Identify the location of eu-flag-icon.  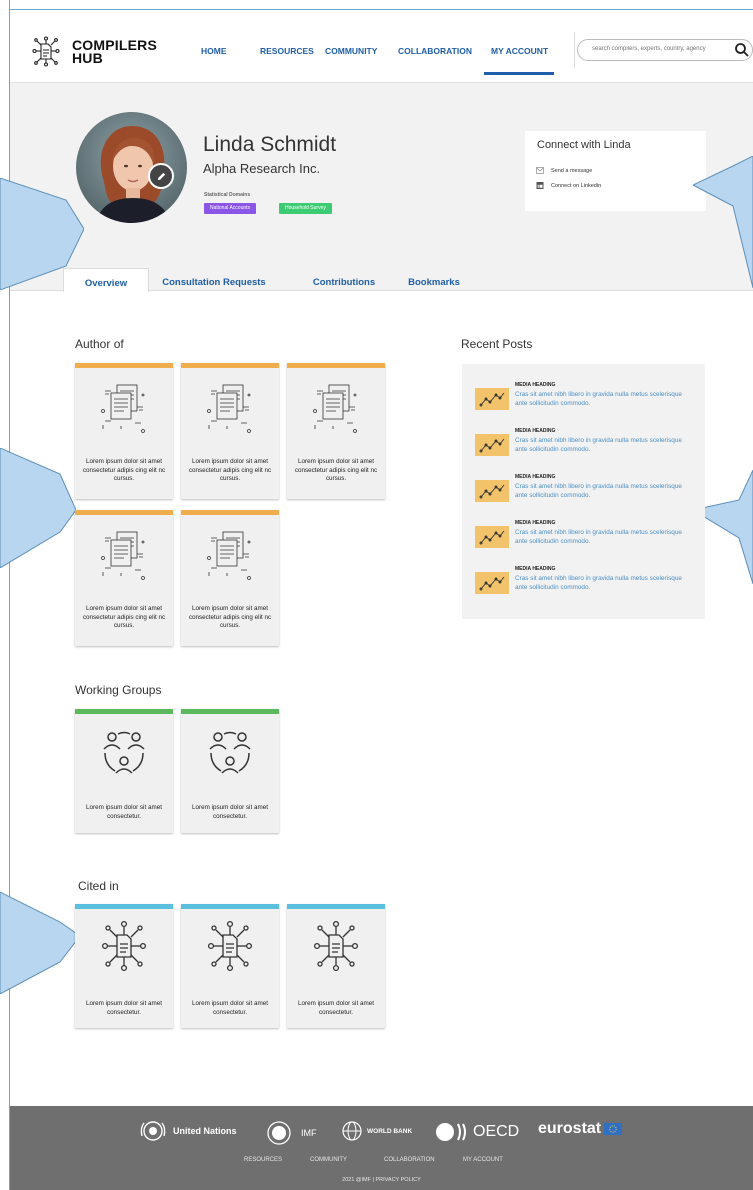
(613, 1129).